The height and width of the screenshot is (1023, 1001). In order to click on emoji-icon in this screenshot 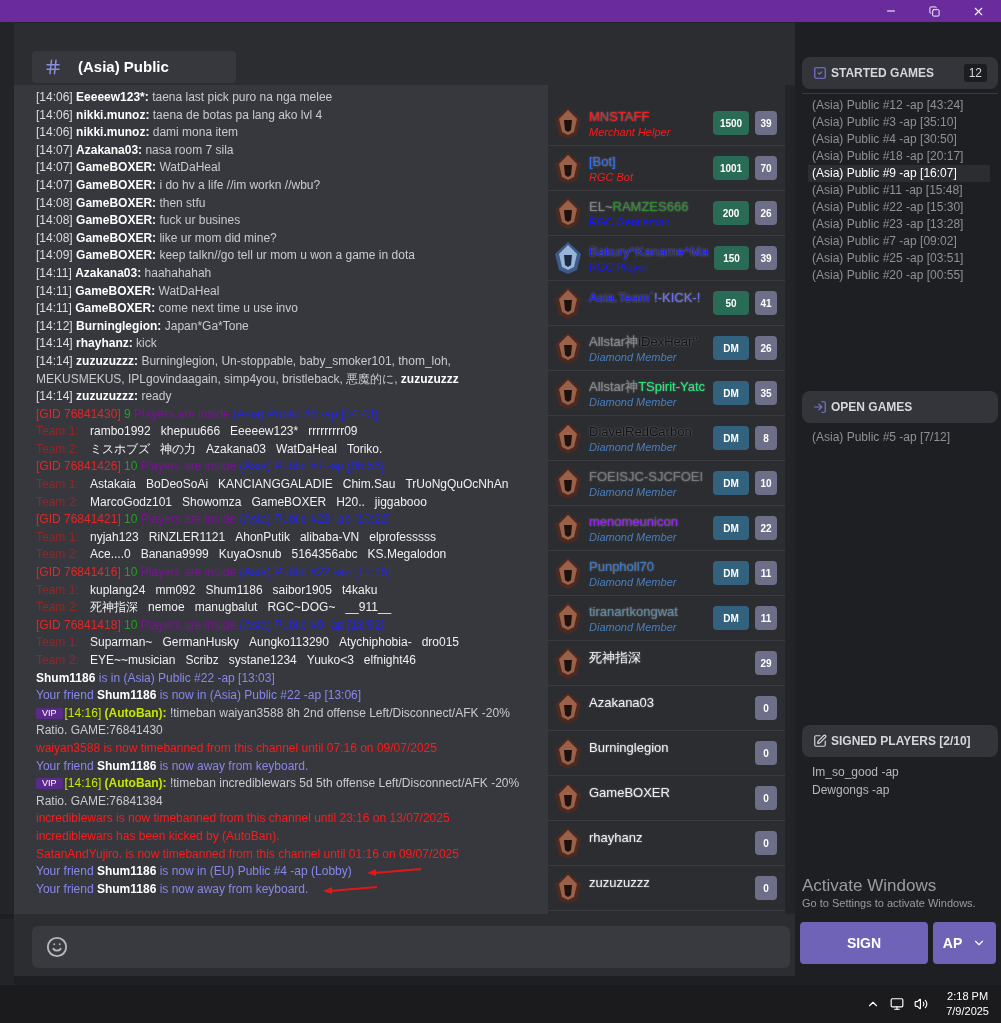, I will do `click(57, 947)`.